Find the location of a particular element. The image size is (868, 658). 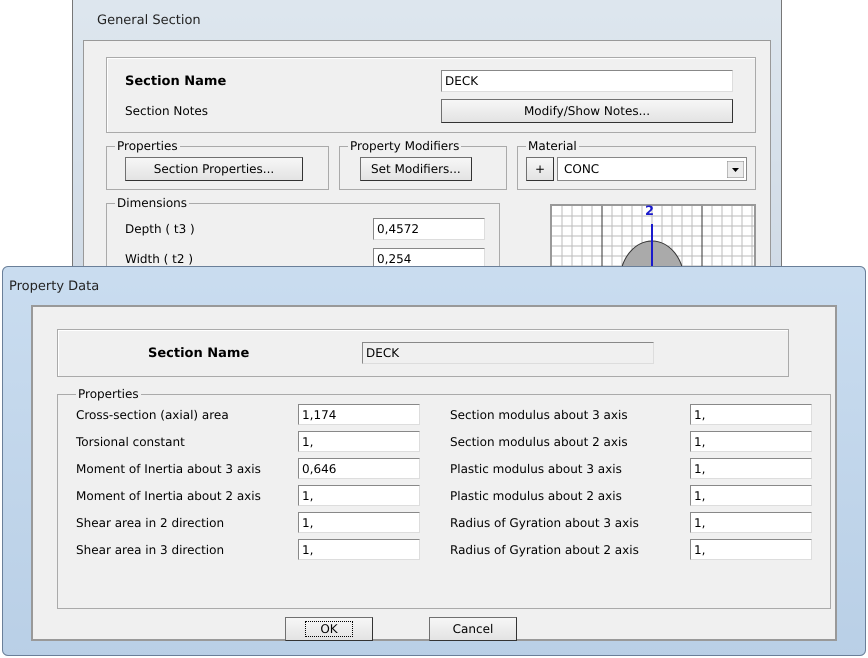

axis-label: 2 is located at coordinates (649, 211).